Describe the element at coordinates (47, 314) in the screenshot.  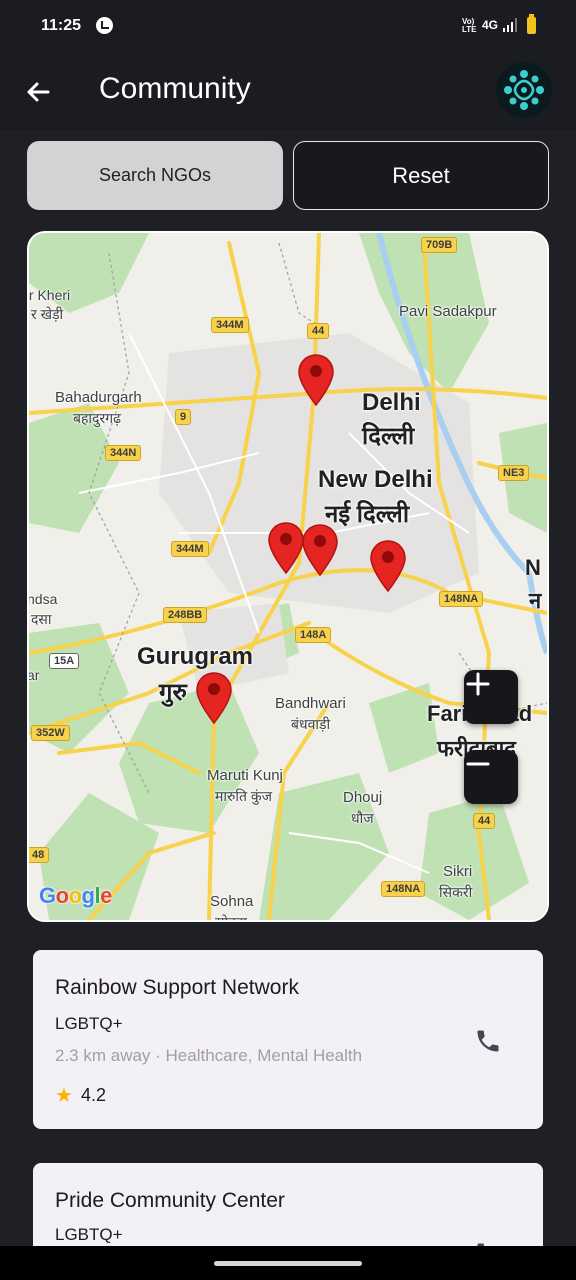
I see `map-label-kheri-hi: र खेड़ी` at that location.